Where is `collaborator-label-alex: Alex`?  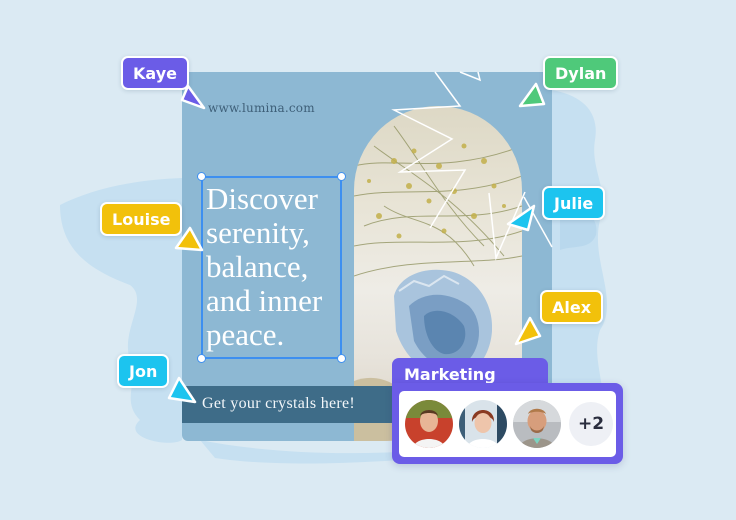
collaborator-label-alex: Alex is located at coordinates (572, 307).